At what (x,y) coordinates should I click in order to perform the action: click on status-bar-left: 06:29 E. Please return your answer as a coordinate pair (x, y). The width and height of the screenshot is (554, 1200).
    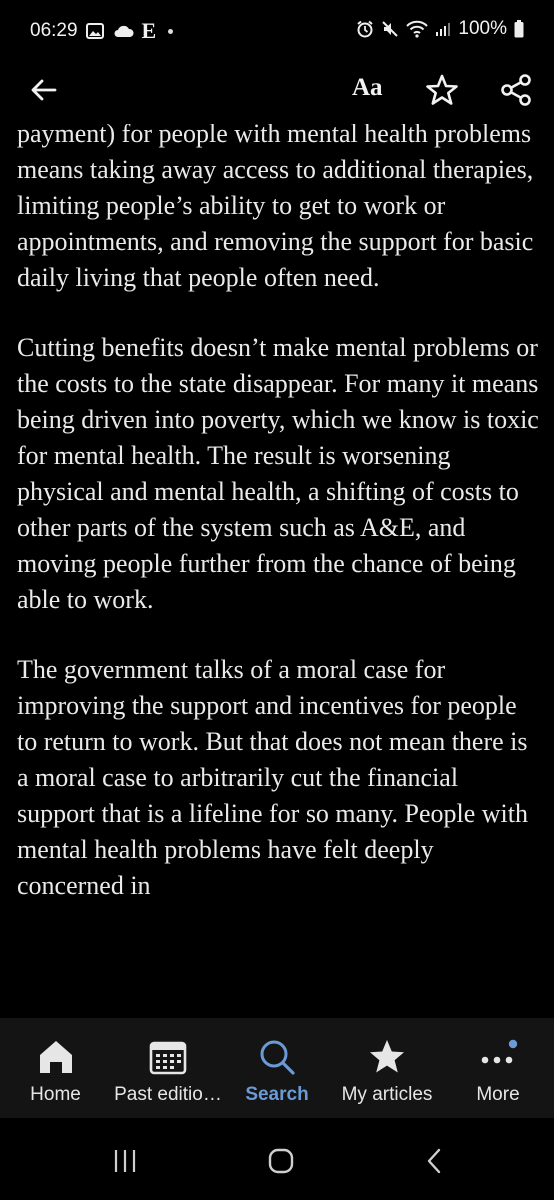
    Looking at the image, I should click on (102, 31).